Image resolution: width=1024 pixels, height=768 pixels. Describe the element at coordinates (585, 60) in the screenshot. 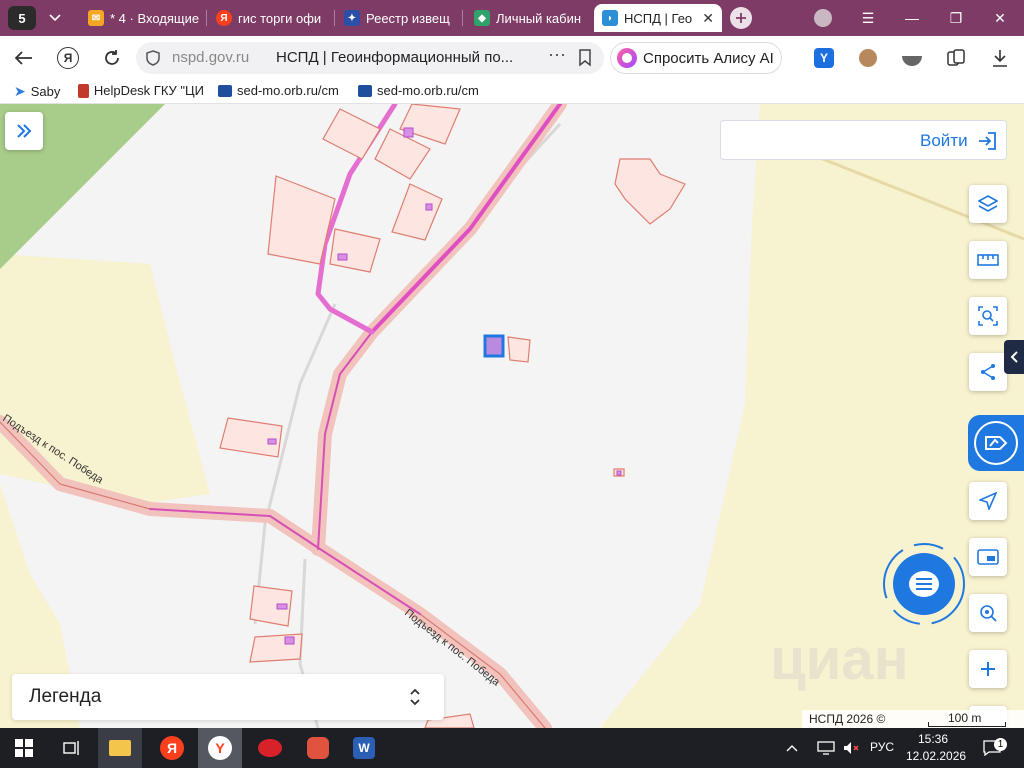

I see `bookmark-icon` at that location.